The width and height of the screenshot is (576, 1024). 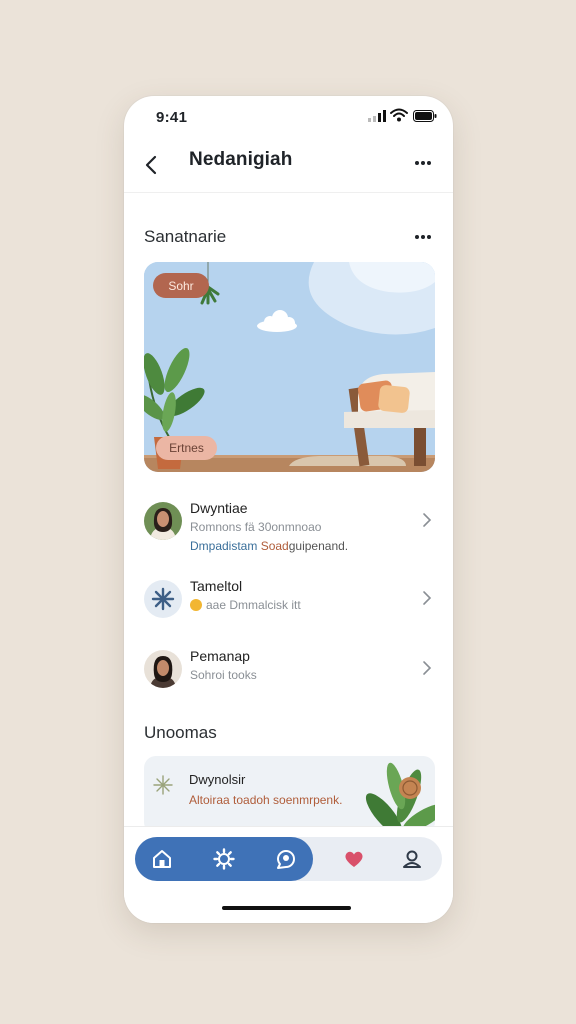 I want to click on tab-home, so click(x=162, y=859).